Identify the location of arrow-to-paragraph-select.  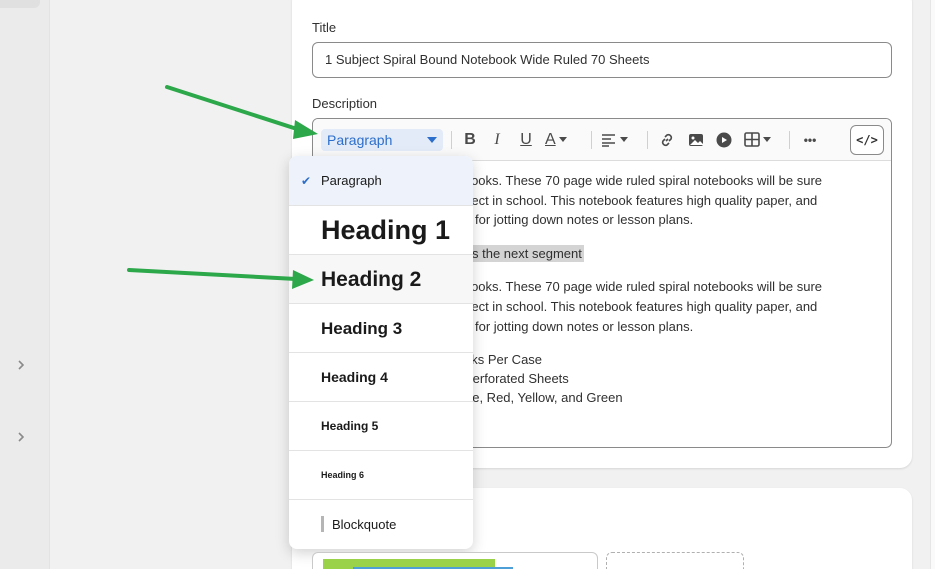
(241, 112).